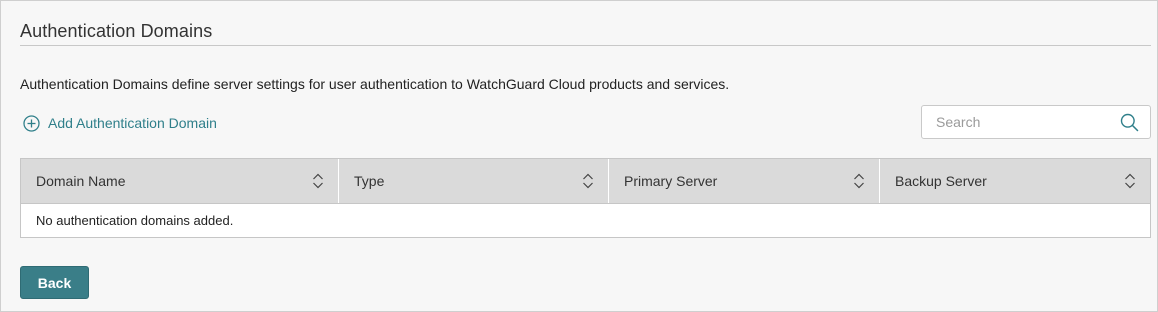 The image size is (1158, 312). What do you see at coordinates (135, 220) in the screenshot?
I see `table-empty-message: No authentication domains added.` at bounding box center [135, 220].